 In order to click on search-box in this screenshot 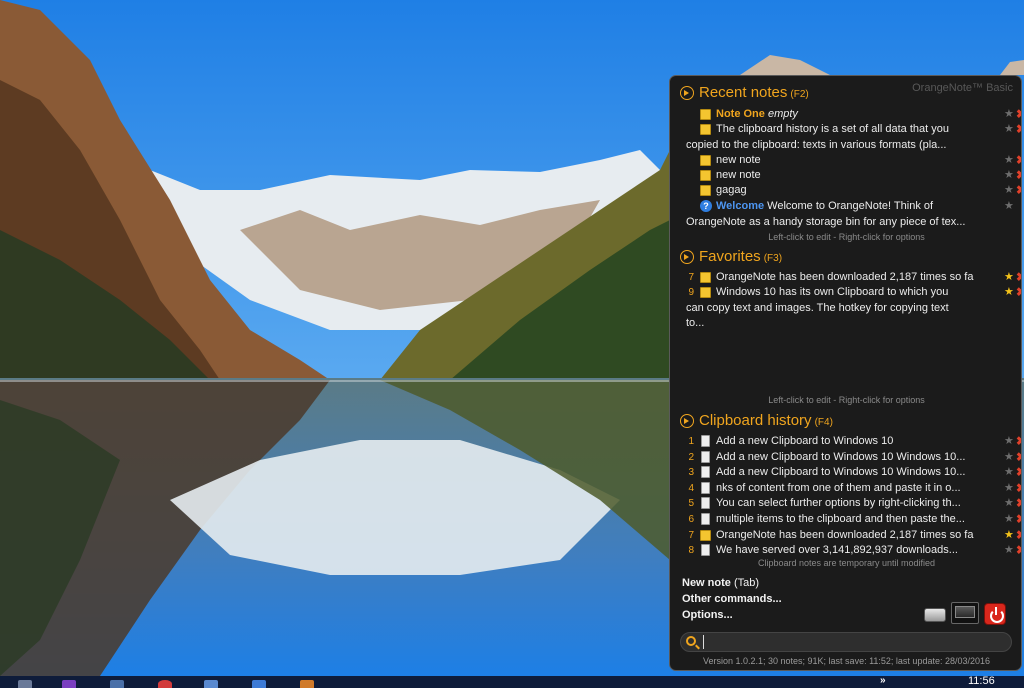, I will do `click(846, 642)`.